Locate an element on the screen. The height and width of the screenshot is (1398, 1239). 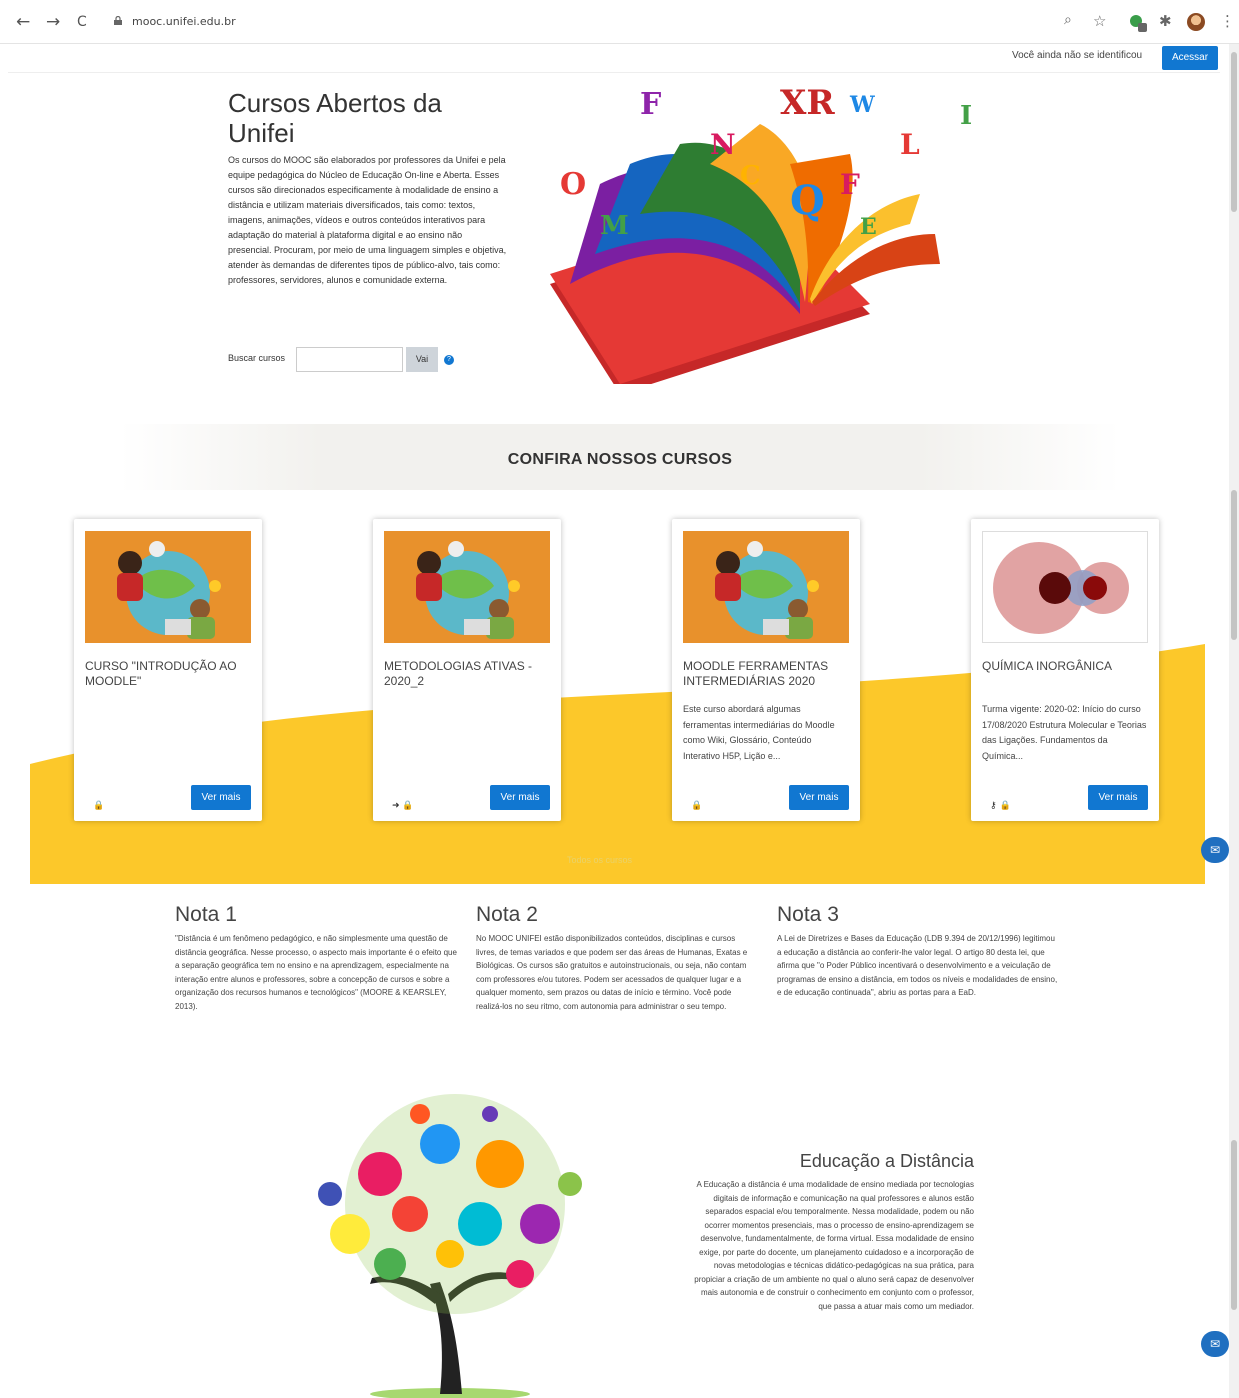
forward-icon: → is located at coordinates (53, 22).